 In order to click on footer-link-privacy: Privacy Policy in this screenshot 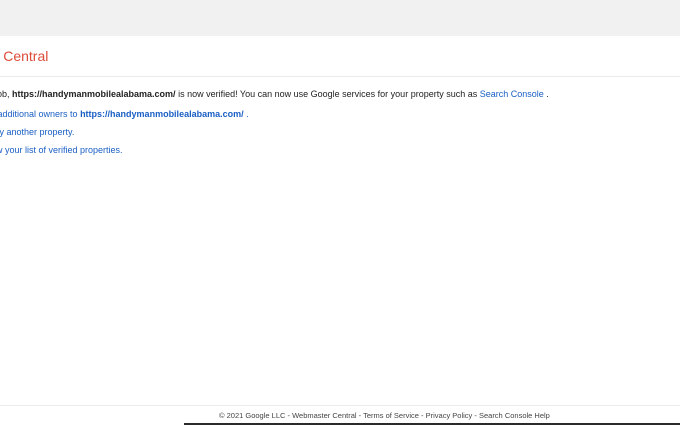, I will do `click(449, 415)`.